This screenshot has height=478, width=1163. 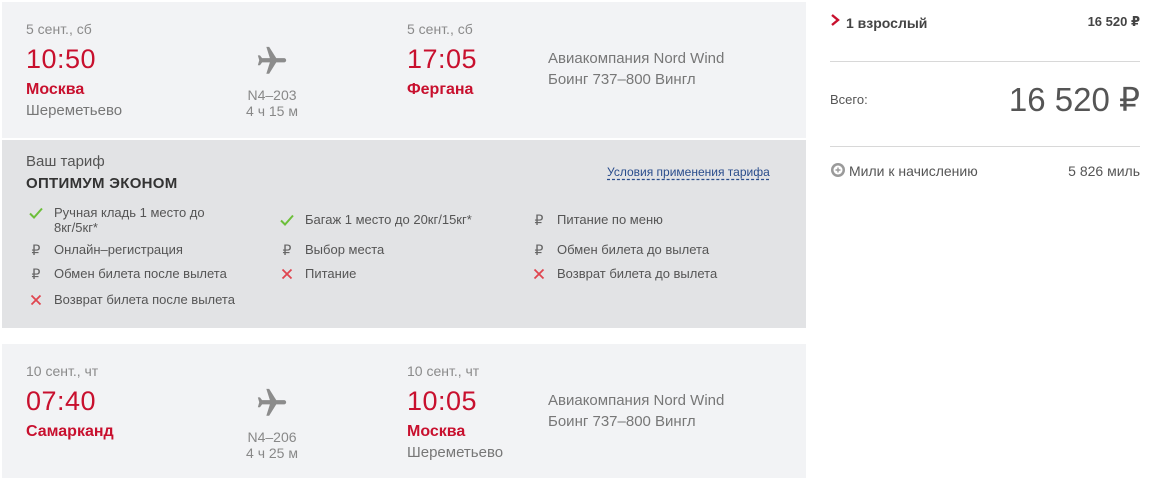 What do you see at coordinates (272, 95) in the screenshot?
I see `outbound-flight-number: N4–203` at bounding box center [272, 95].